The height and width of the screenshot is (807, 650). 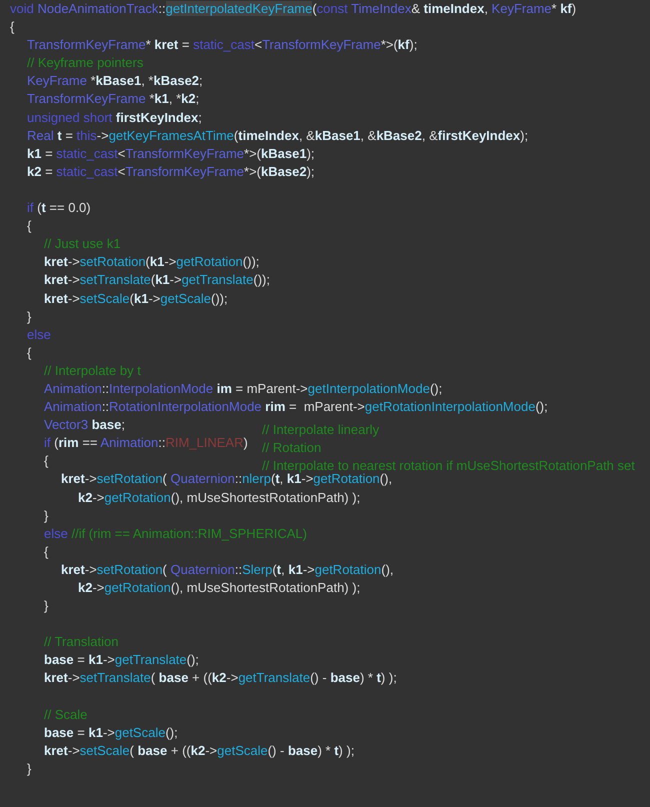 I want to click on code-line: else, so click(x=38, y=335).